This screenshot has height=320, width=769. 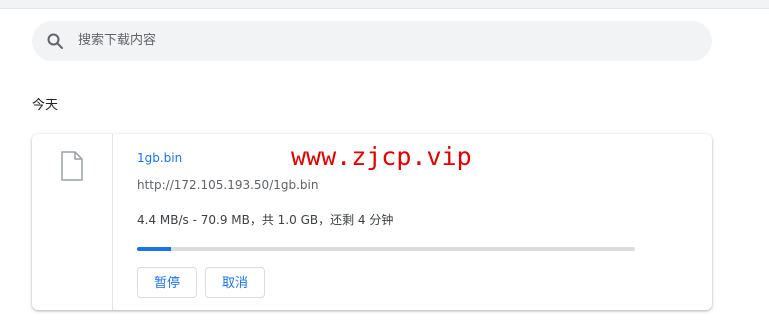 What do you see at coordinates (72, 222) in the screenshot?
I see `download-card-icon-area` at bounding box center [72, 222].